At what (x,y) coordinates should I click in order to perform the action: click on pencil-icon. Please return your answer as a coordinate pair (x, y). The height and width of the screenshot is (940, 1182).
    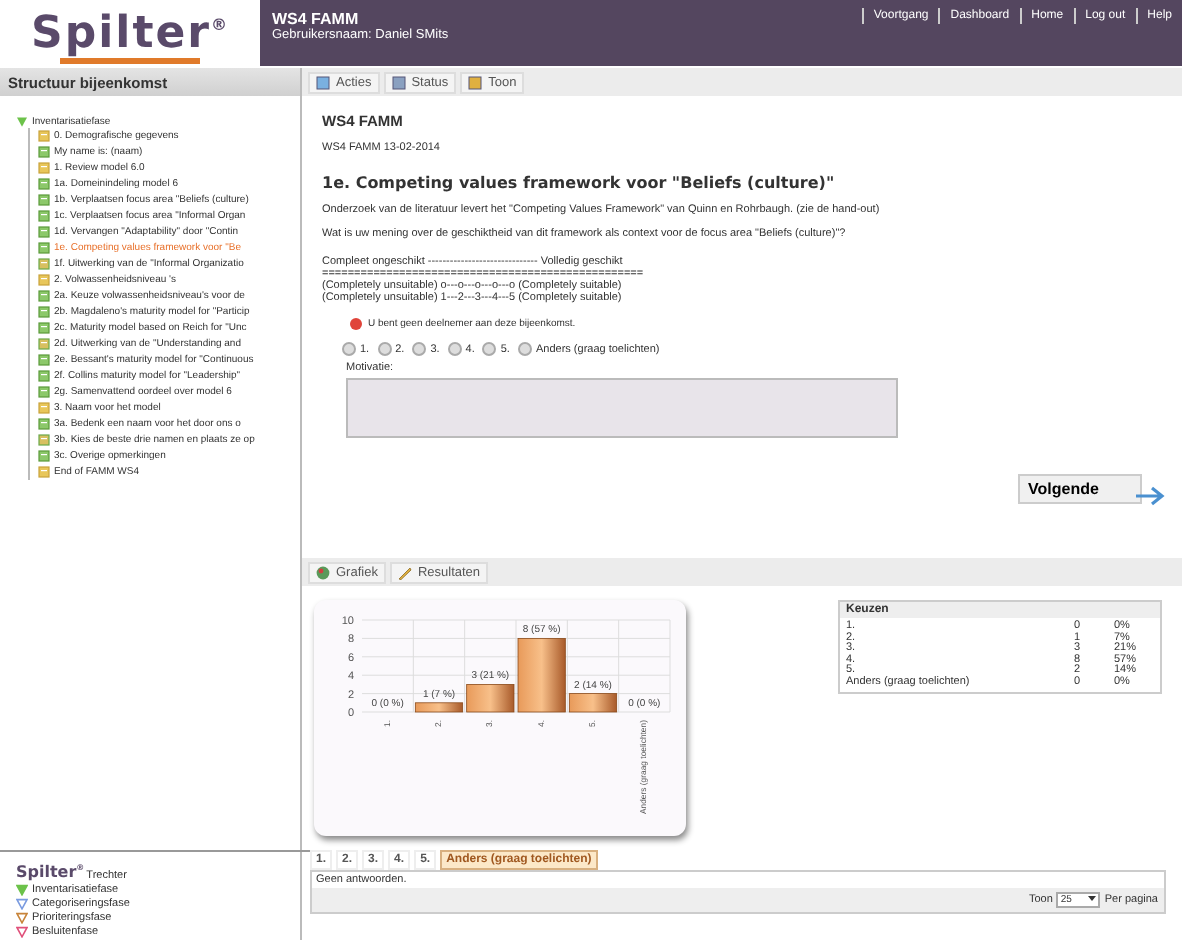
    Looking at the image, I should click on (404, 572).